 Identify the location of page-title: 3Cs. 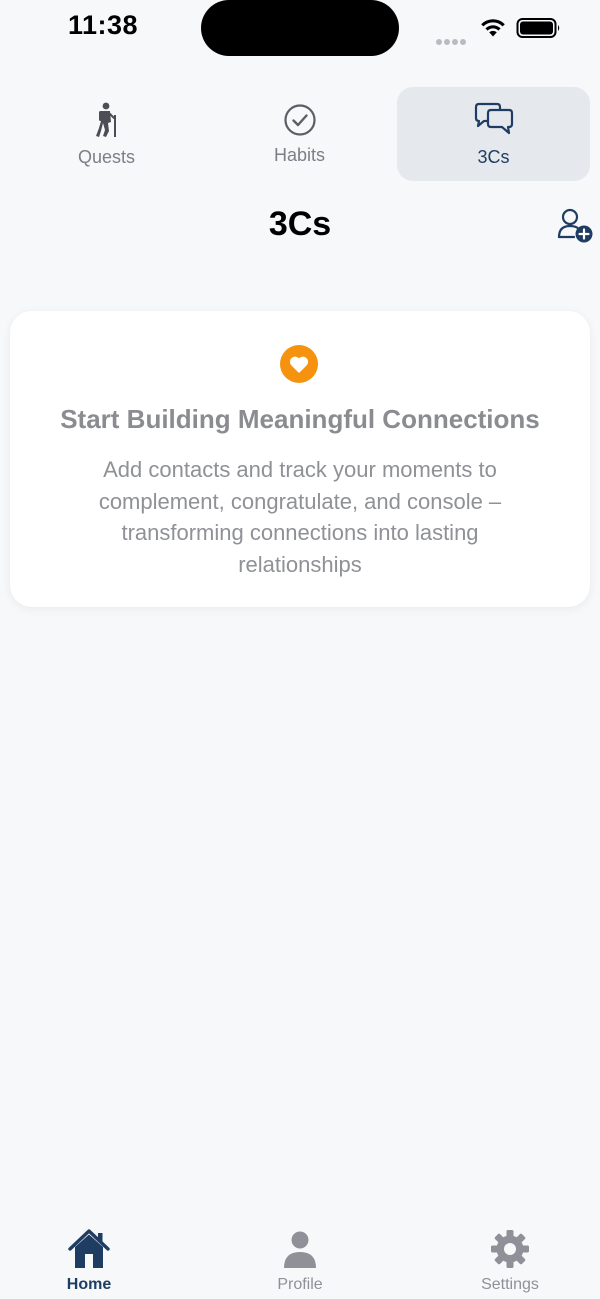
(300, 224).